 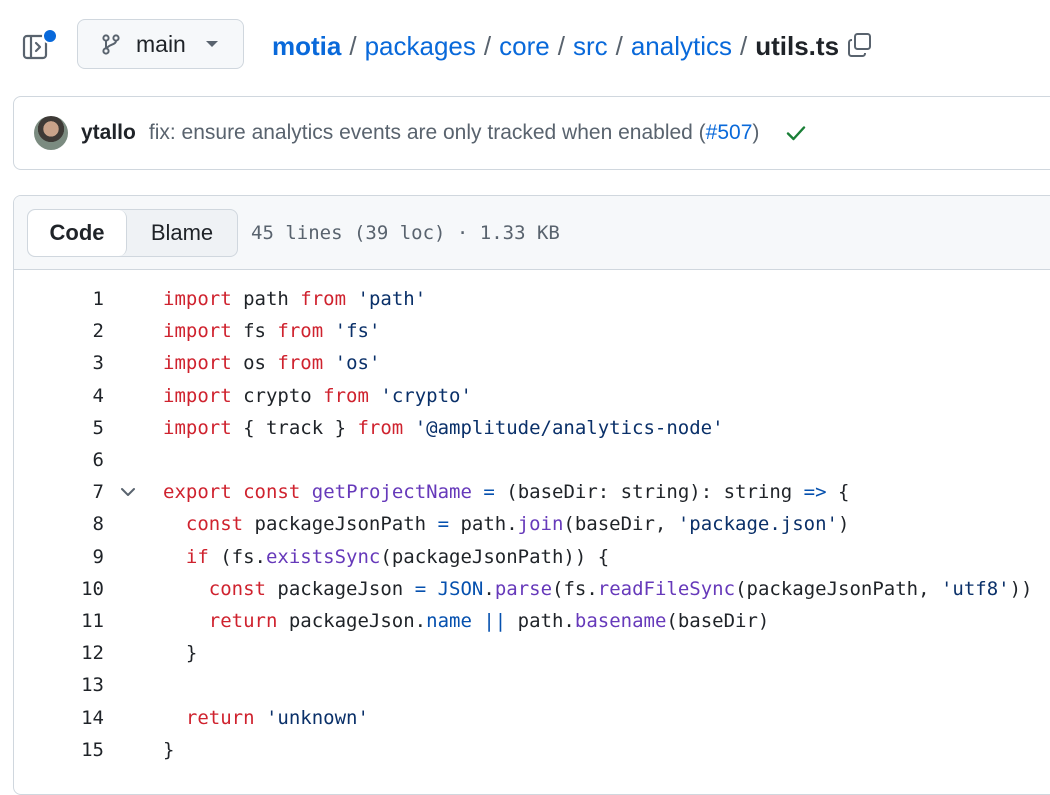 What do you see at coordinates (757, 524) in the screenshot?
I see `code-token: 'package.json'` at bounding box center [757, 524].